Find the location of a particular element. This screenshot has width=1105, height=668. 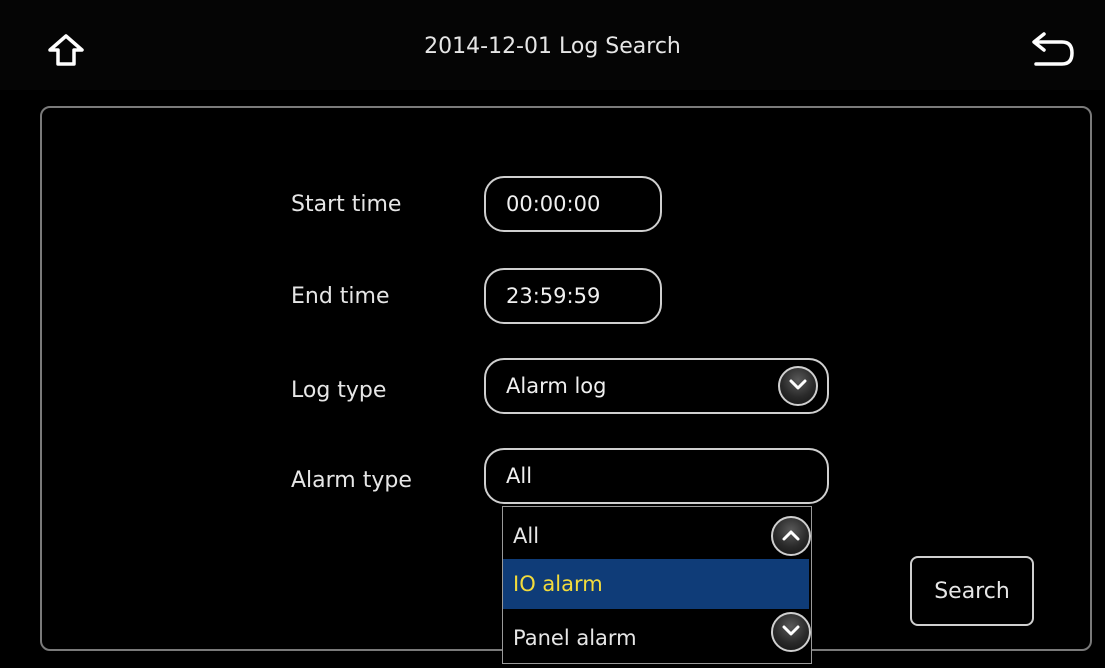

alarm-type-dropdown-list: All IO alarm Panel alarm is located at coordinates (657, 585).